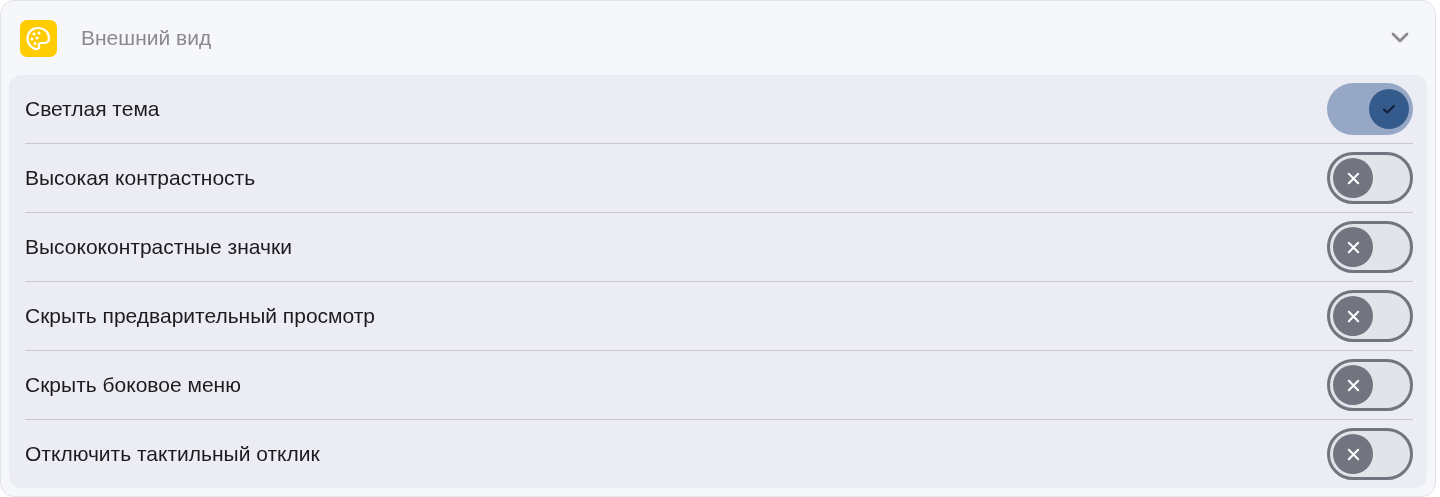 This screenshot has height=497, width=1440. What do you see at coordinates (159, 247) in the screenshot?
I see `setting-label: Высококонтрастные значки` at bounding box center [159, 247].